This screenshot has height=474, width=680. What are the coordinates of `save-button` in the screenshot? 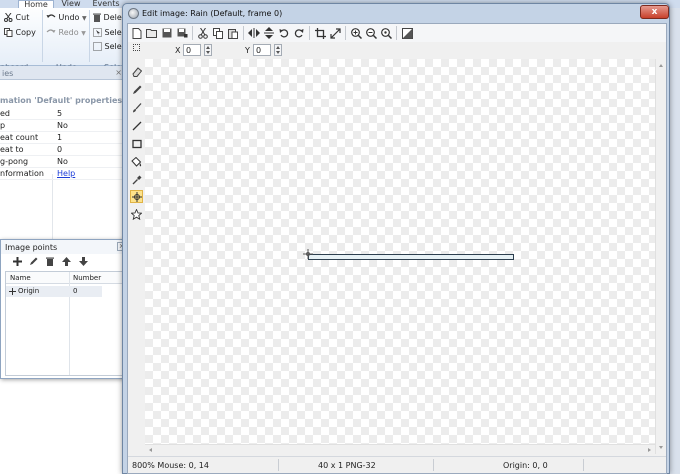 It's located at (167, 33).